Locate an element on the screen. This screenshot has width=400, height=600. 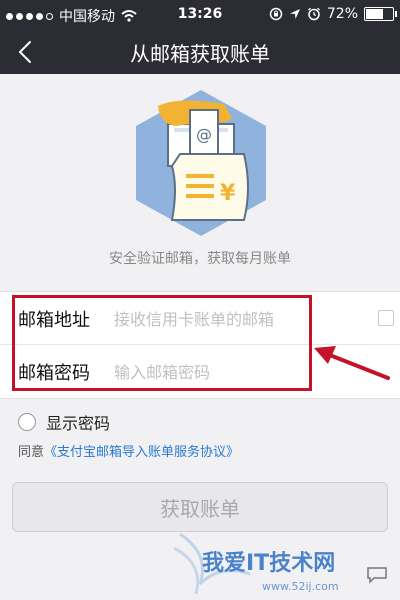
show-password-toggle: 显示密码 is located at coordinates (64, 422).